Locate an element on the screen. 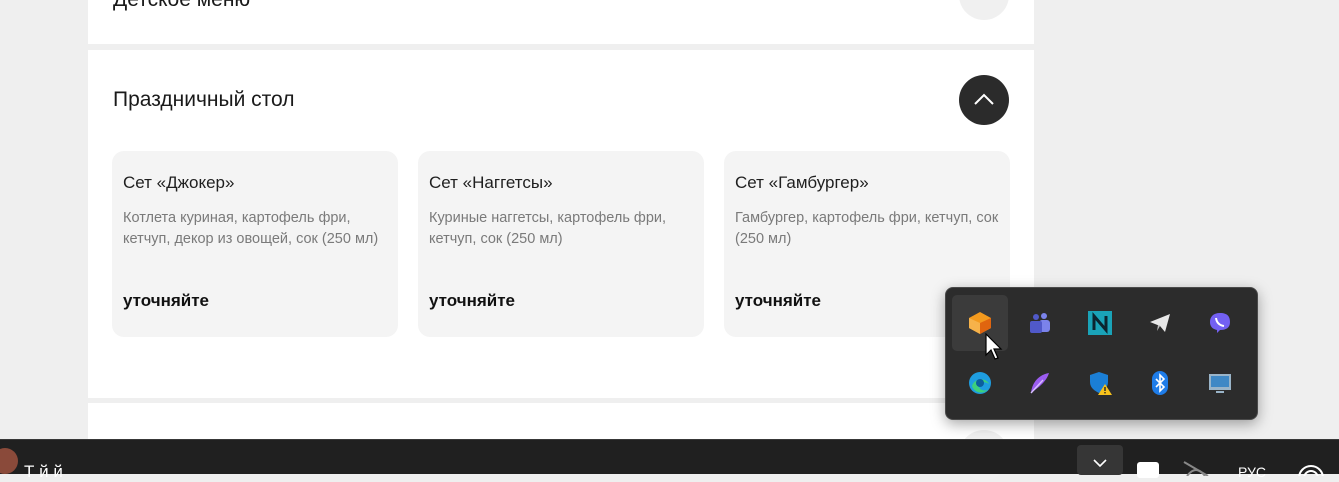 The width and height of the screenshot is (1339, 482). tray-item-defender is located at coordinates (1100, 383).